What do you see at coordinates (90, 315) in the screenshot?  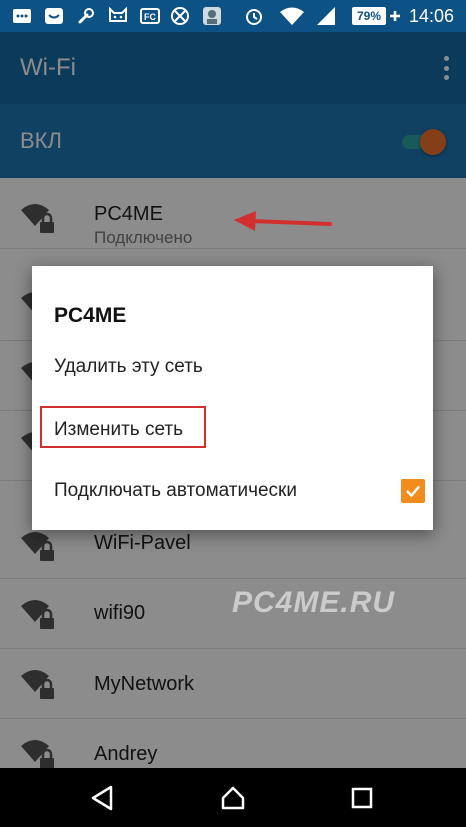 I see `dialog-title: PC4ME` at bounding box center [90, 315].